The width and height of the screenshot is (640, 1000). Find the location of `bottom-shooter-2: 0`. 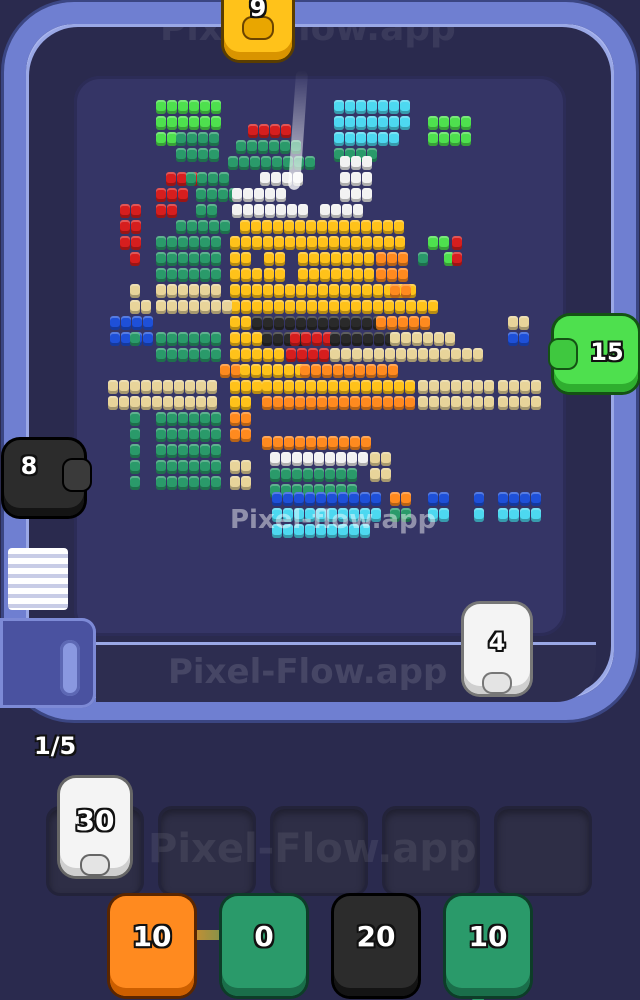

bottom-shooter-2: 0 is located at coordinates (264, 946).